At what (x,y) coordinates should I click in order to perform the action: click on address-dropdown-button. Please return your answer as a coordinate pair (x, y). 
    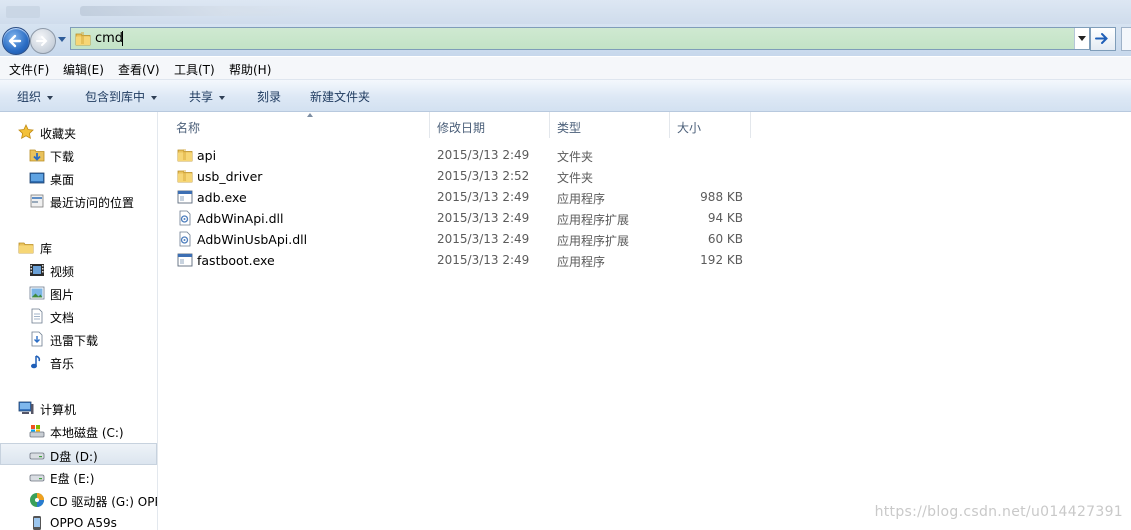
    Looking at the image, I should click on (1081, 38).